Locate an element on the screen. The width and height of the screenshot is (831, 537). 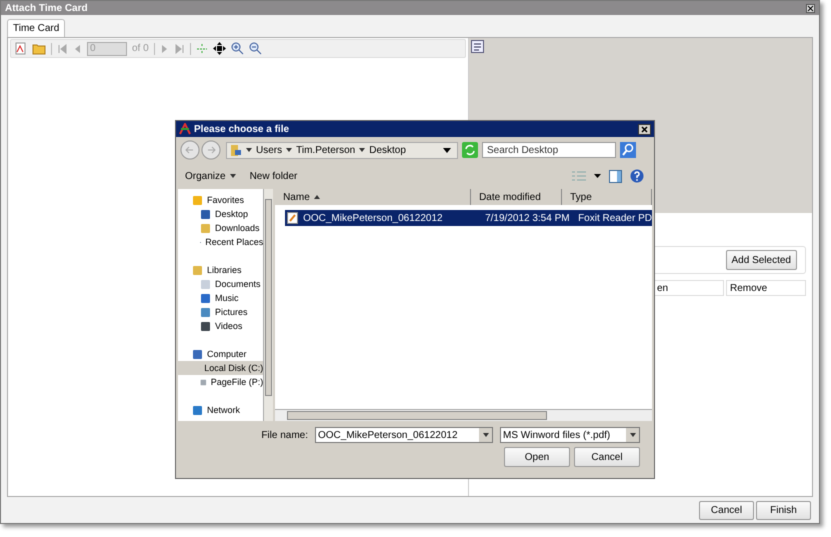
expand-icon is located at coordinates (477, 46).